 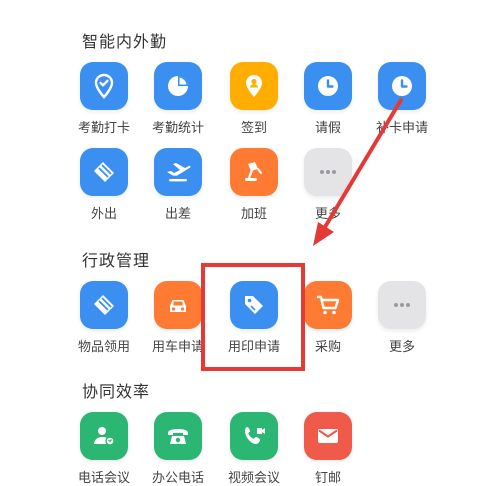 I want to click on app-attendance-stats: 考勤统计, so click(x=178, y=99).